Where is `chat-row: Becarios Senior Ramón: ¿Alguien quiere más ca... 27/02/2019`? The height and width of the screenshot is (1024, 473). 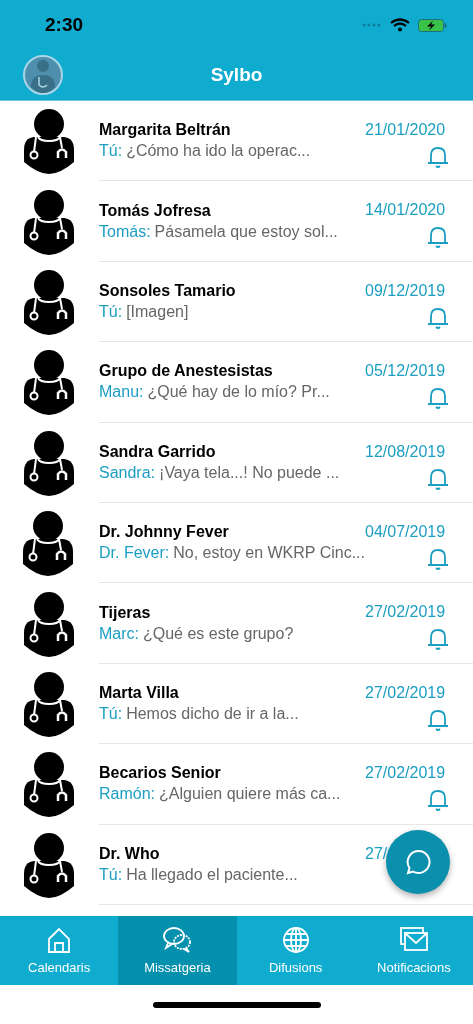 chat-row: Becarios Senior Ramón: ¿Alguien quiere más ca... 27/02/2019 is located at coordinates (286, 784).